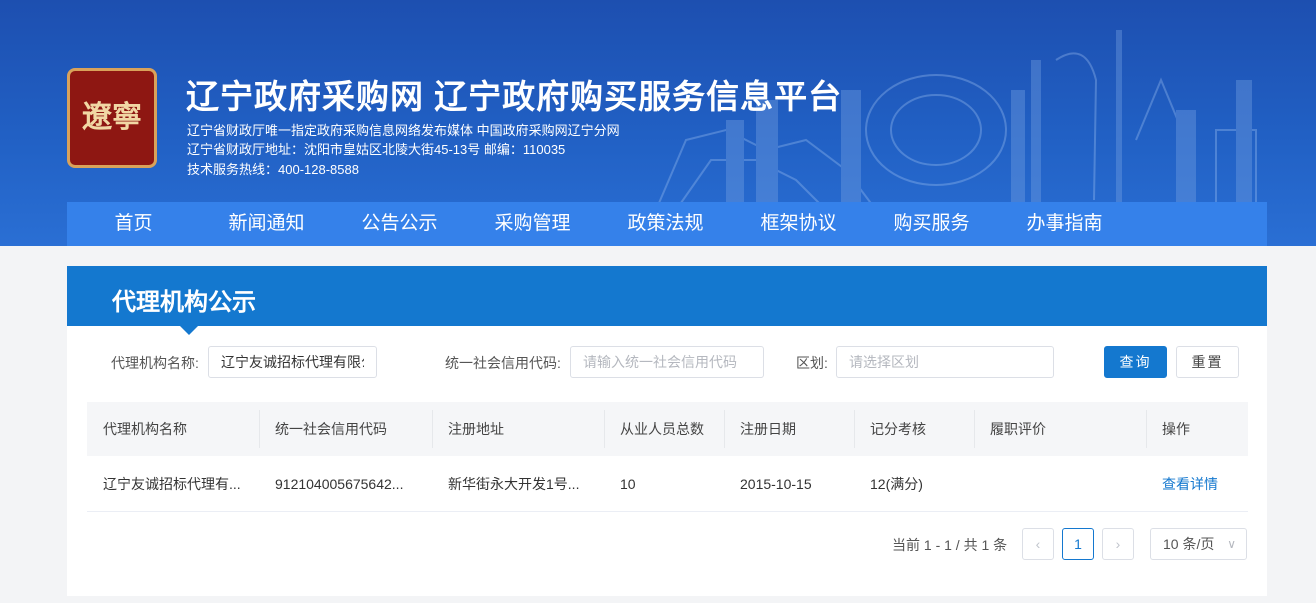  I want to click on reset-button: 重置, so click(1207, 362).